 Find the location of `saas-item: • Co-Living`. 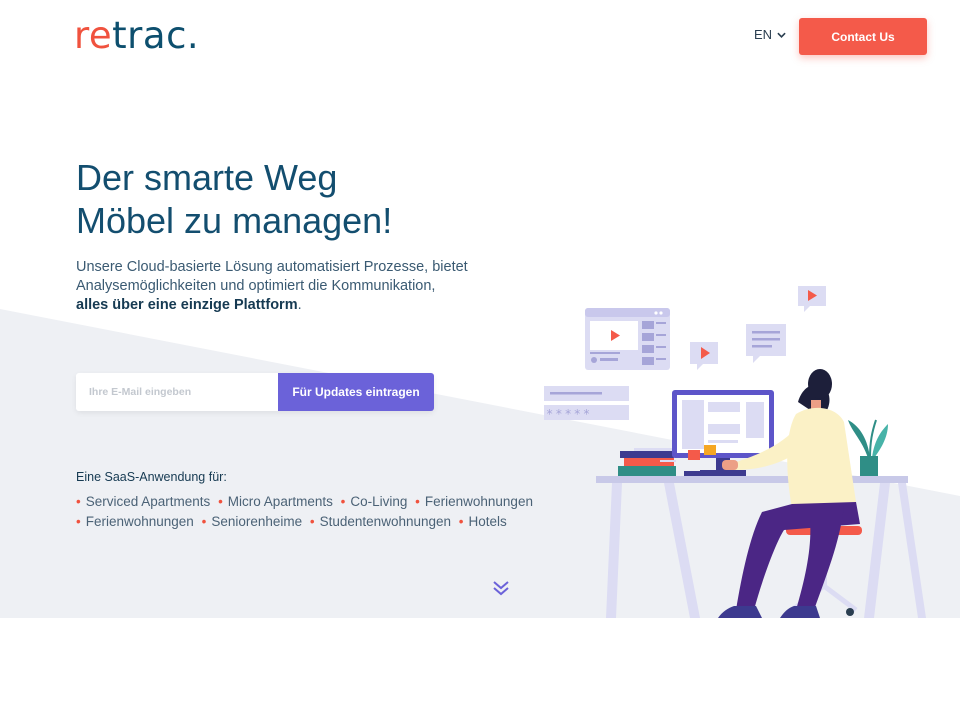

saas-item: • Co-Living is located at coordinates (374, 501).